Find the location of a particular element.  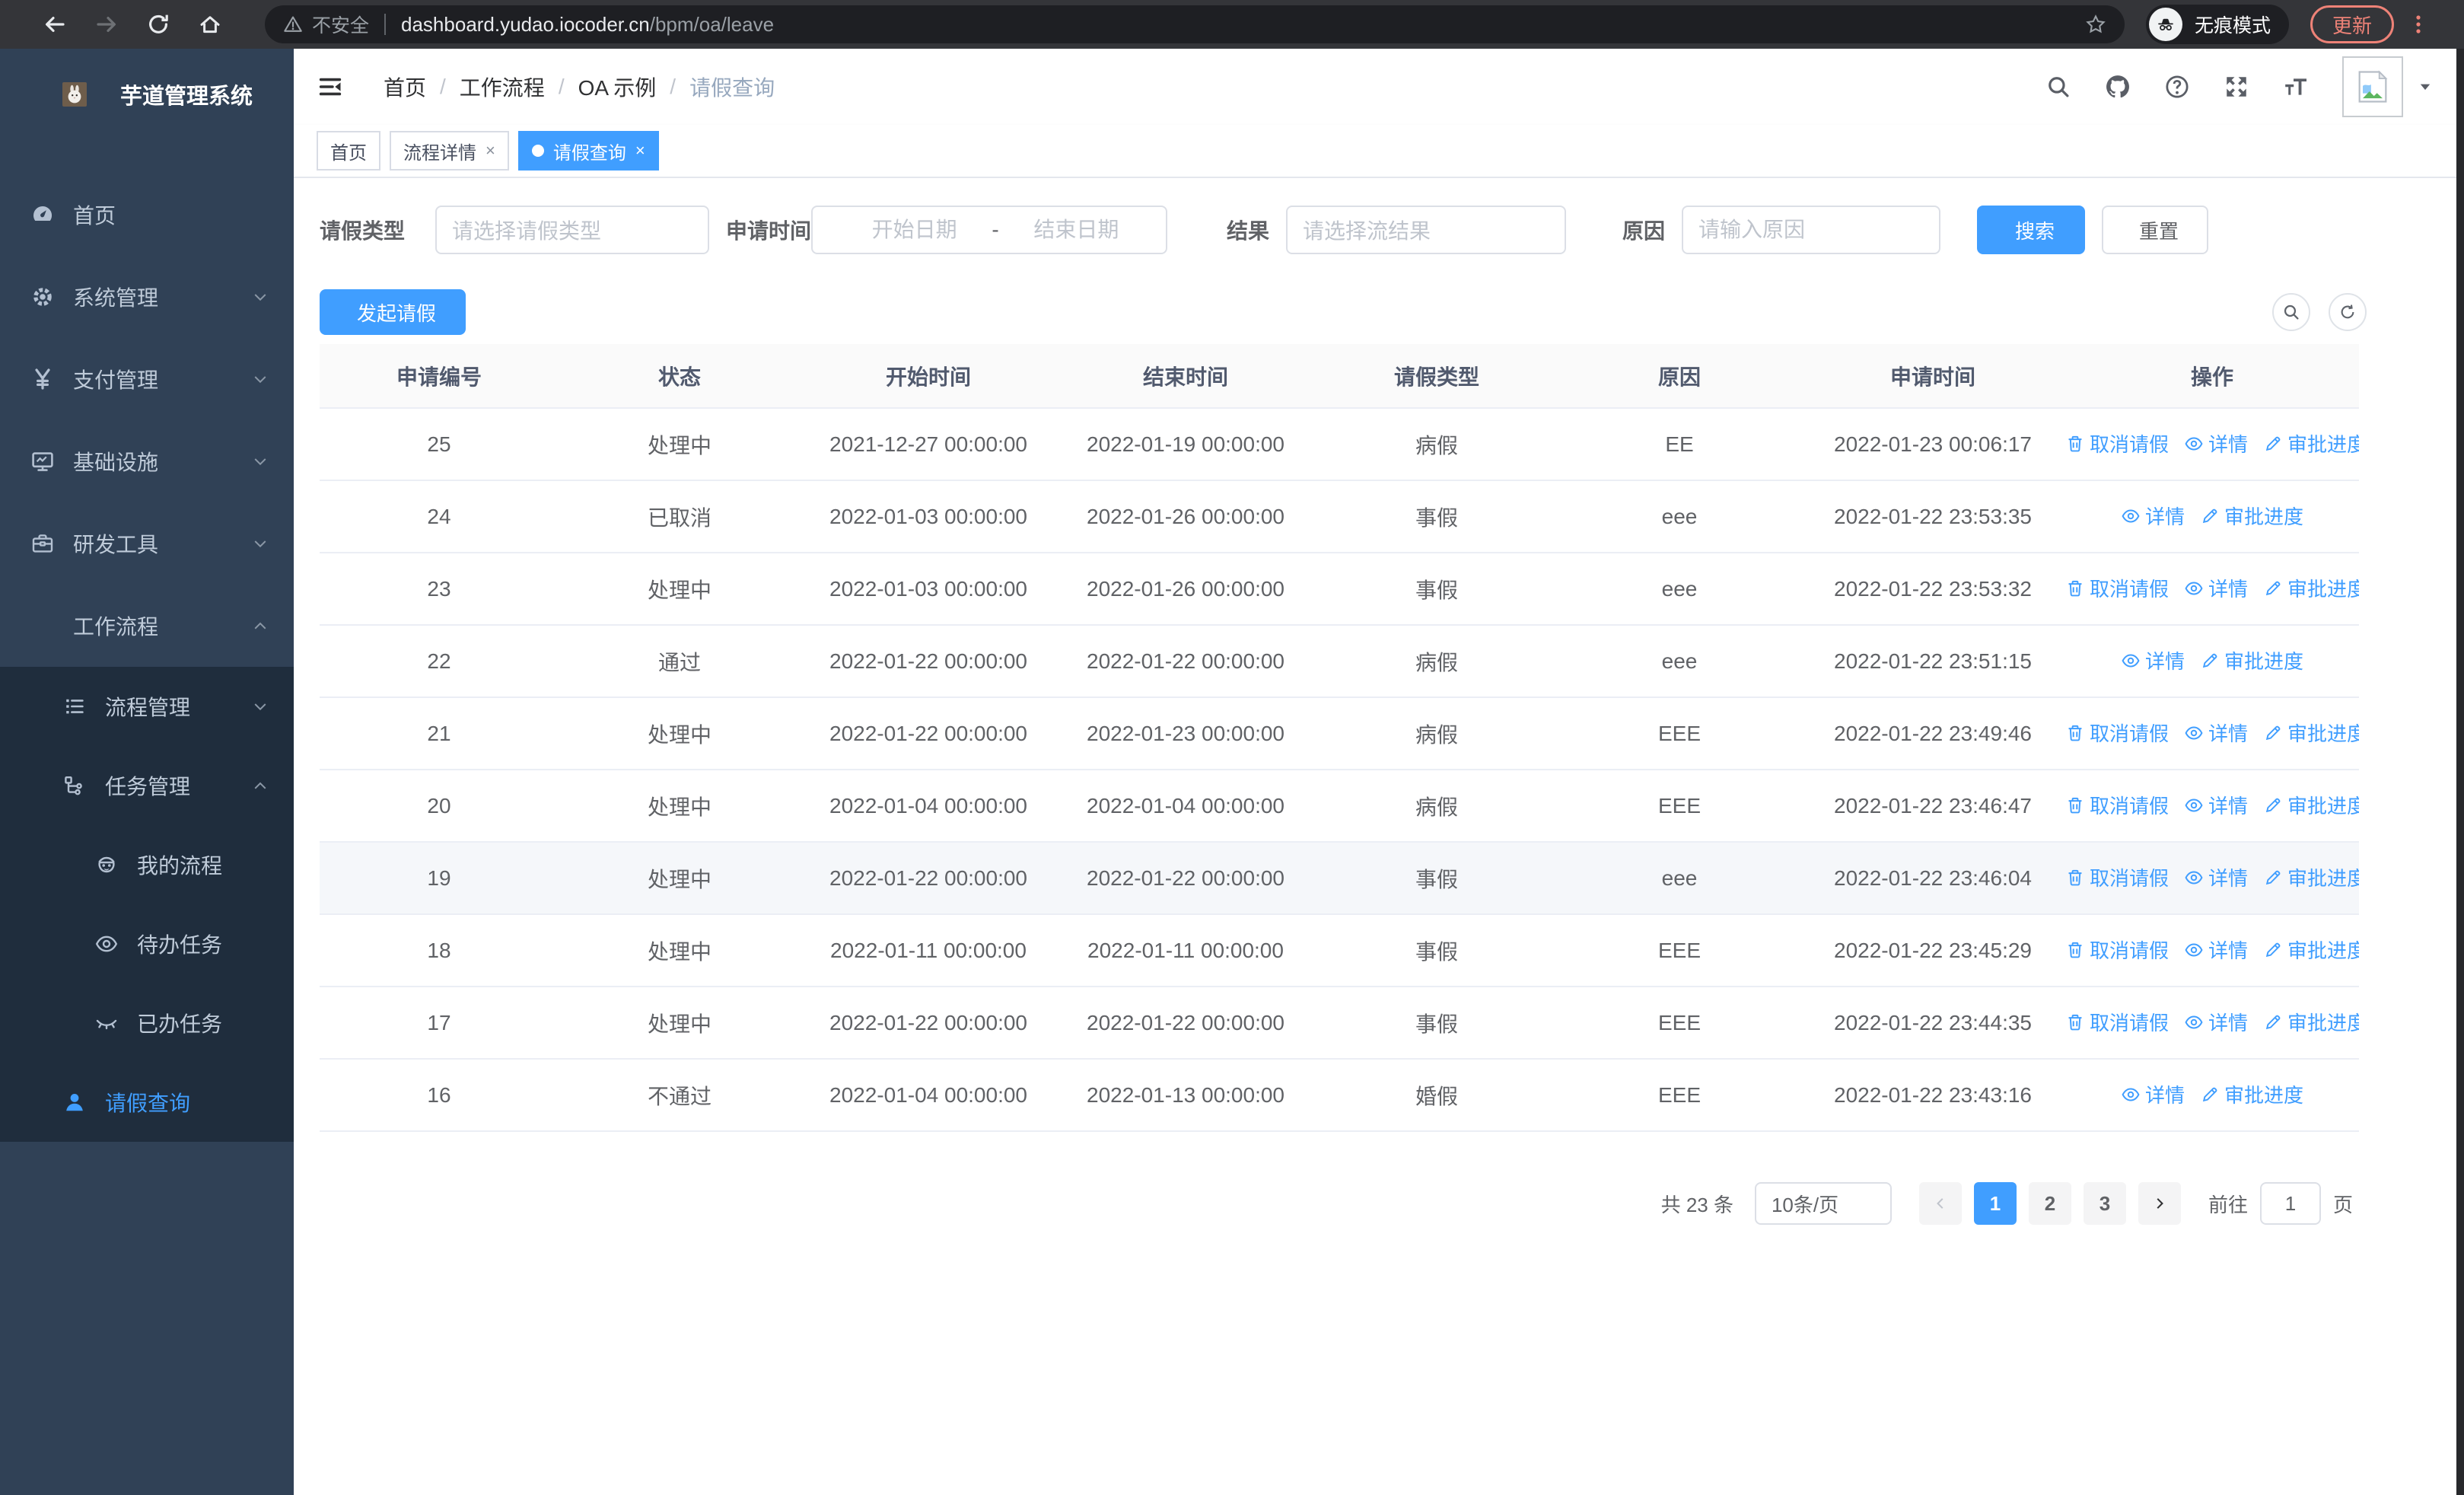

apply-time-range: - is located at coordinates (989, 230).